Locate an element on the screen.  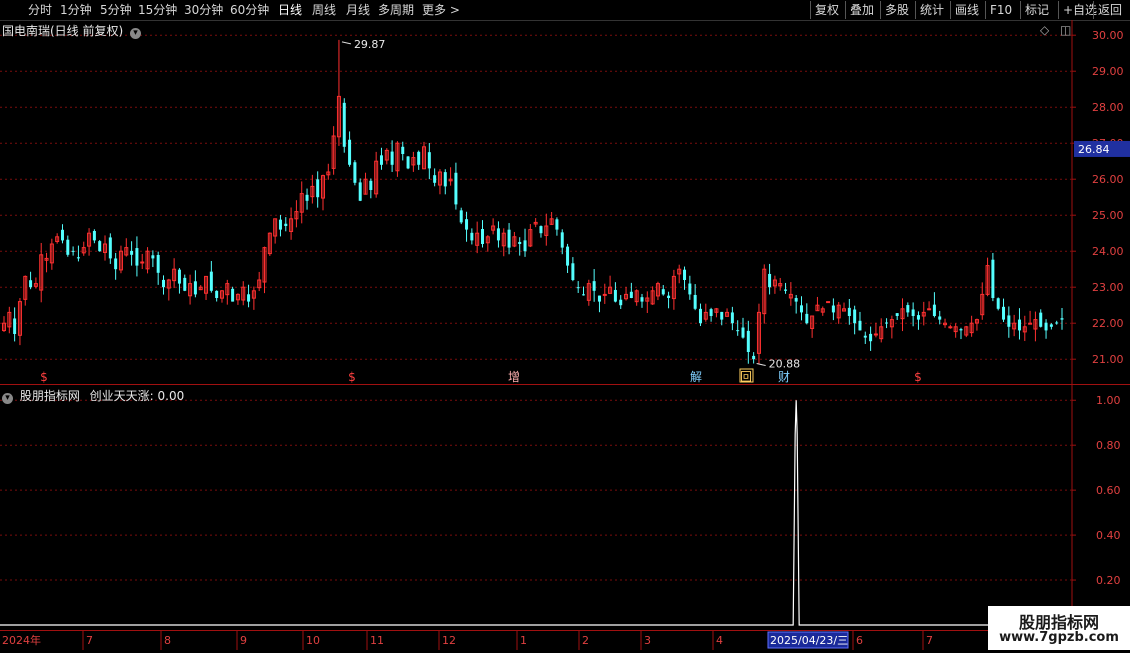
time-label: 11 is located at coordinates (377, 640).